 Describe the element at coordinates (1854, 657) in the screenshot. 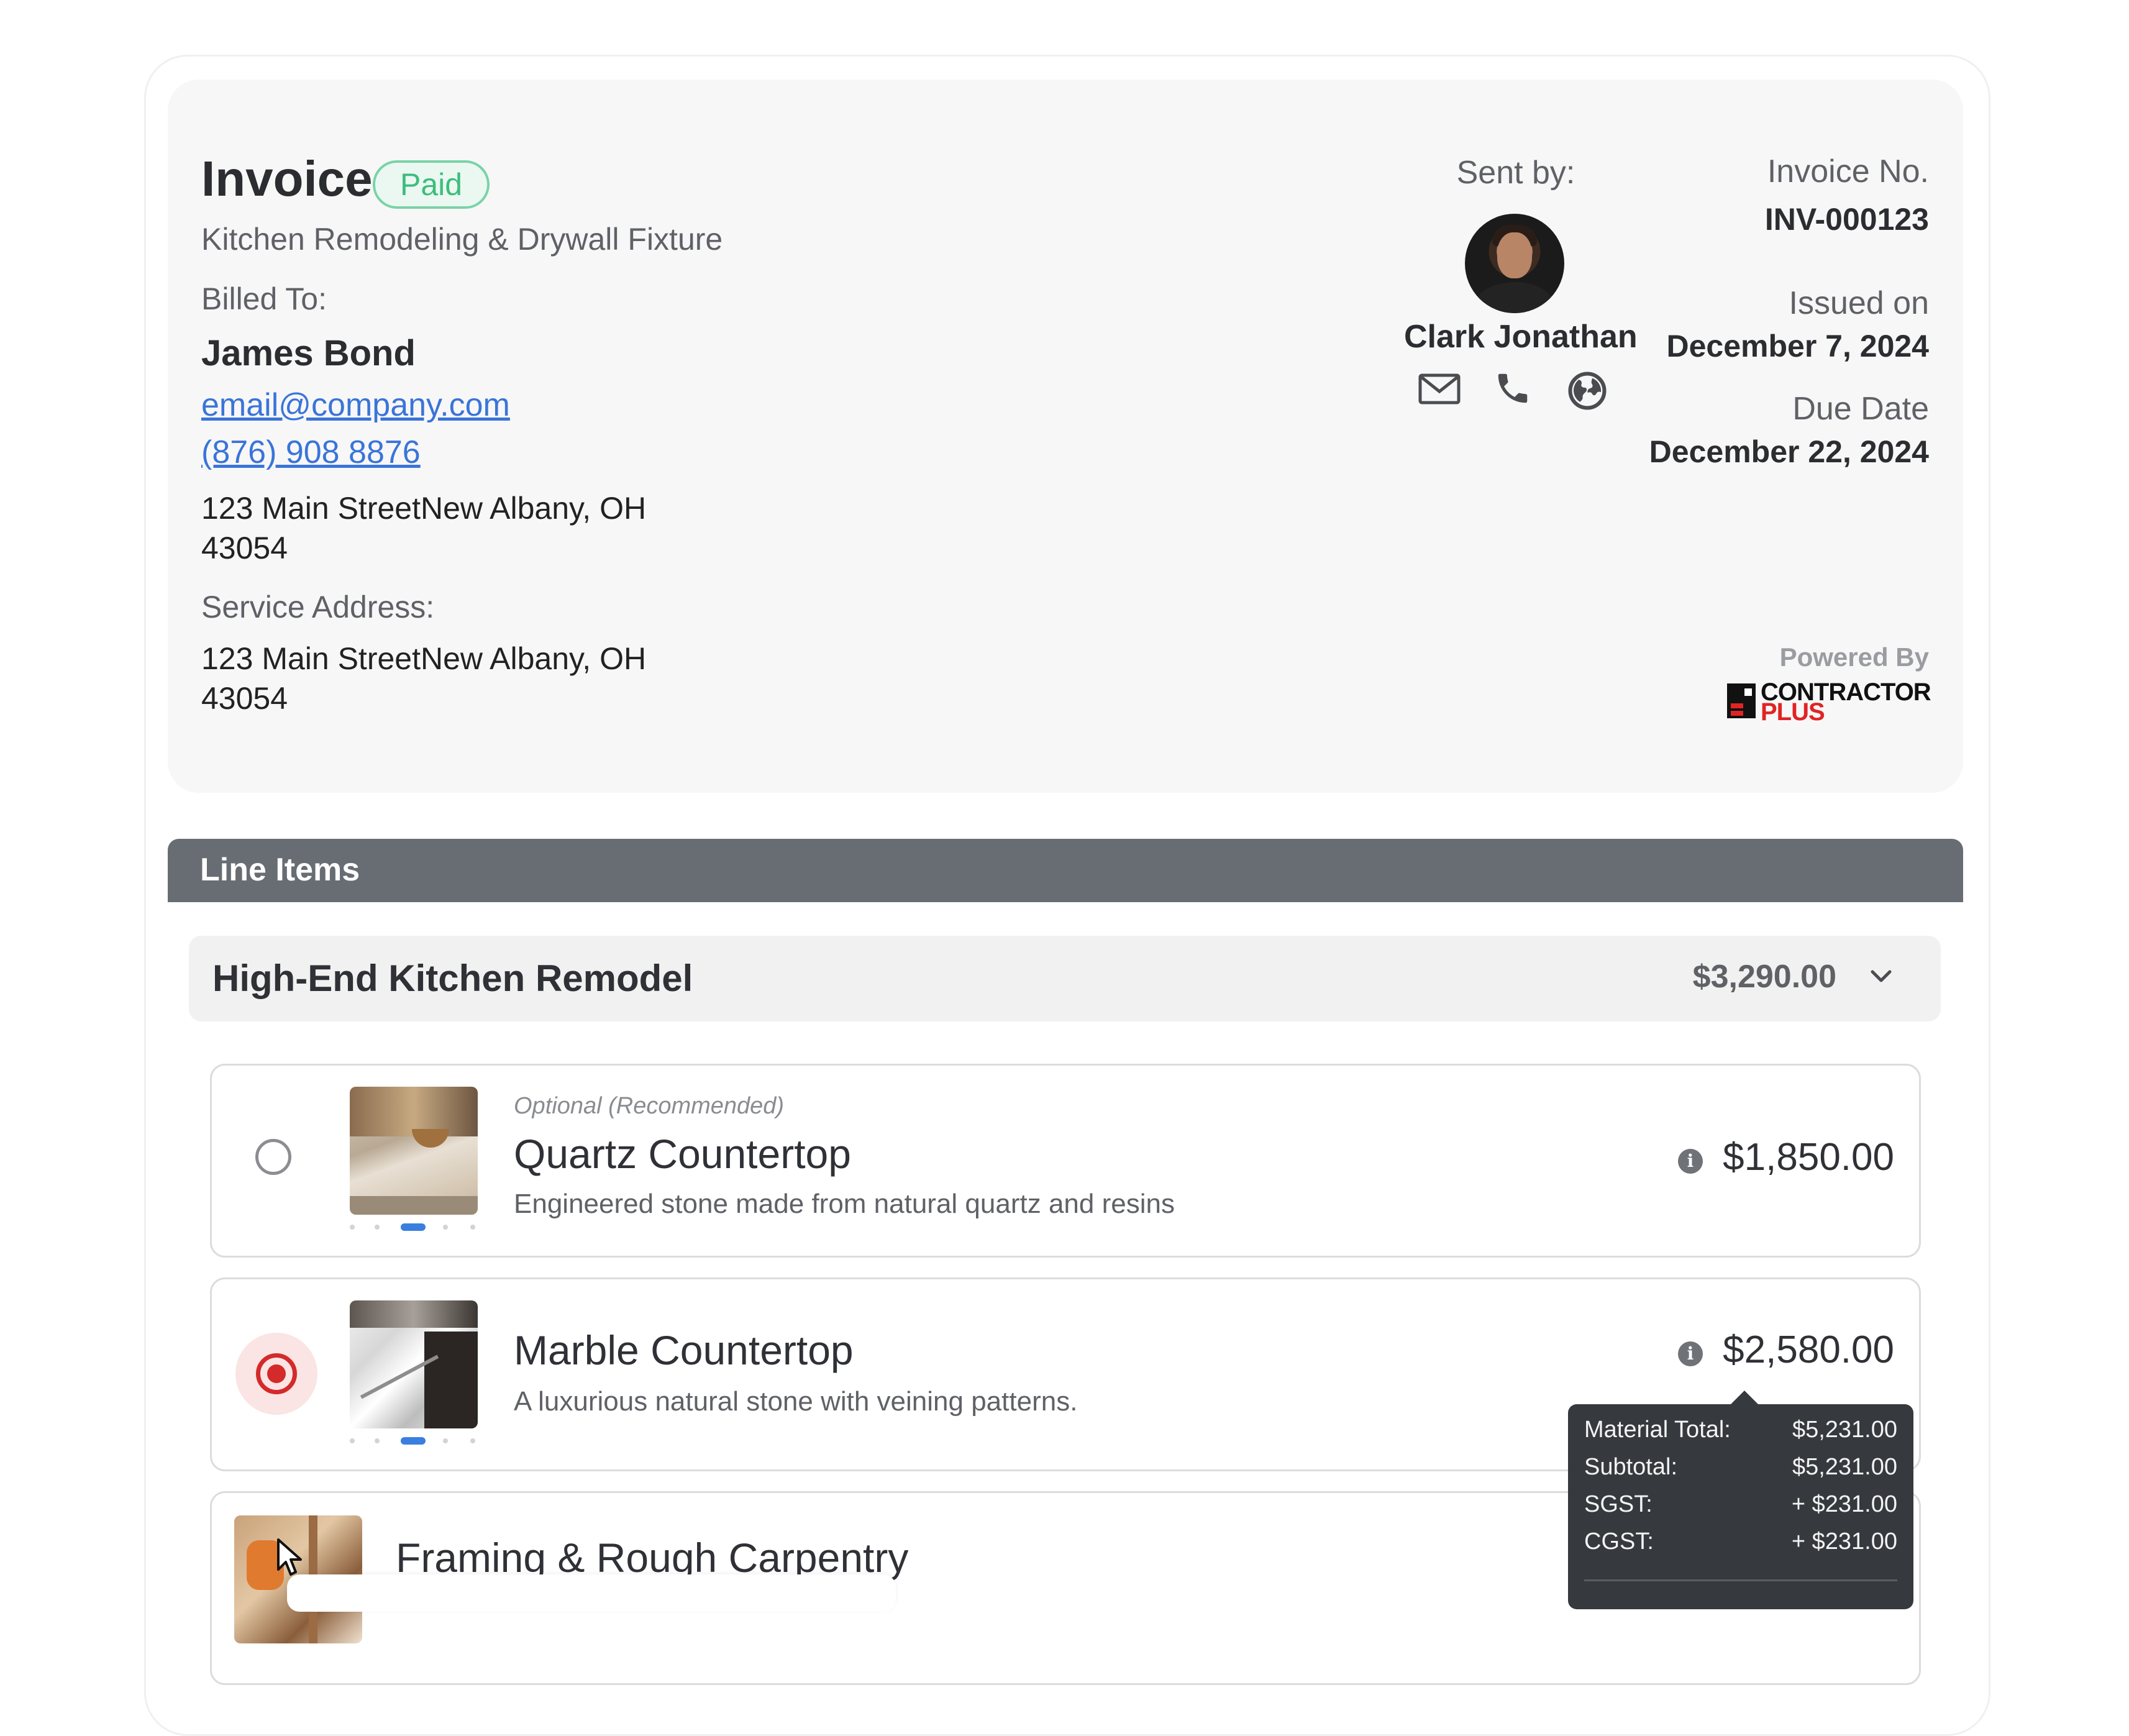

I see `powered-by-label: Powered By` at that location.